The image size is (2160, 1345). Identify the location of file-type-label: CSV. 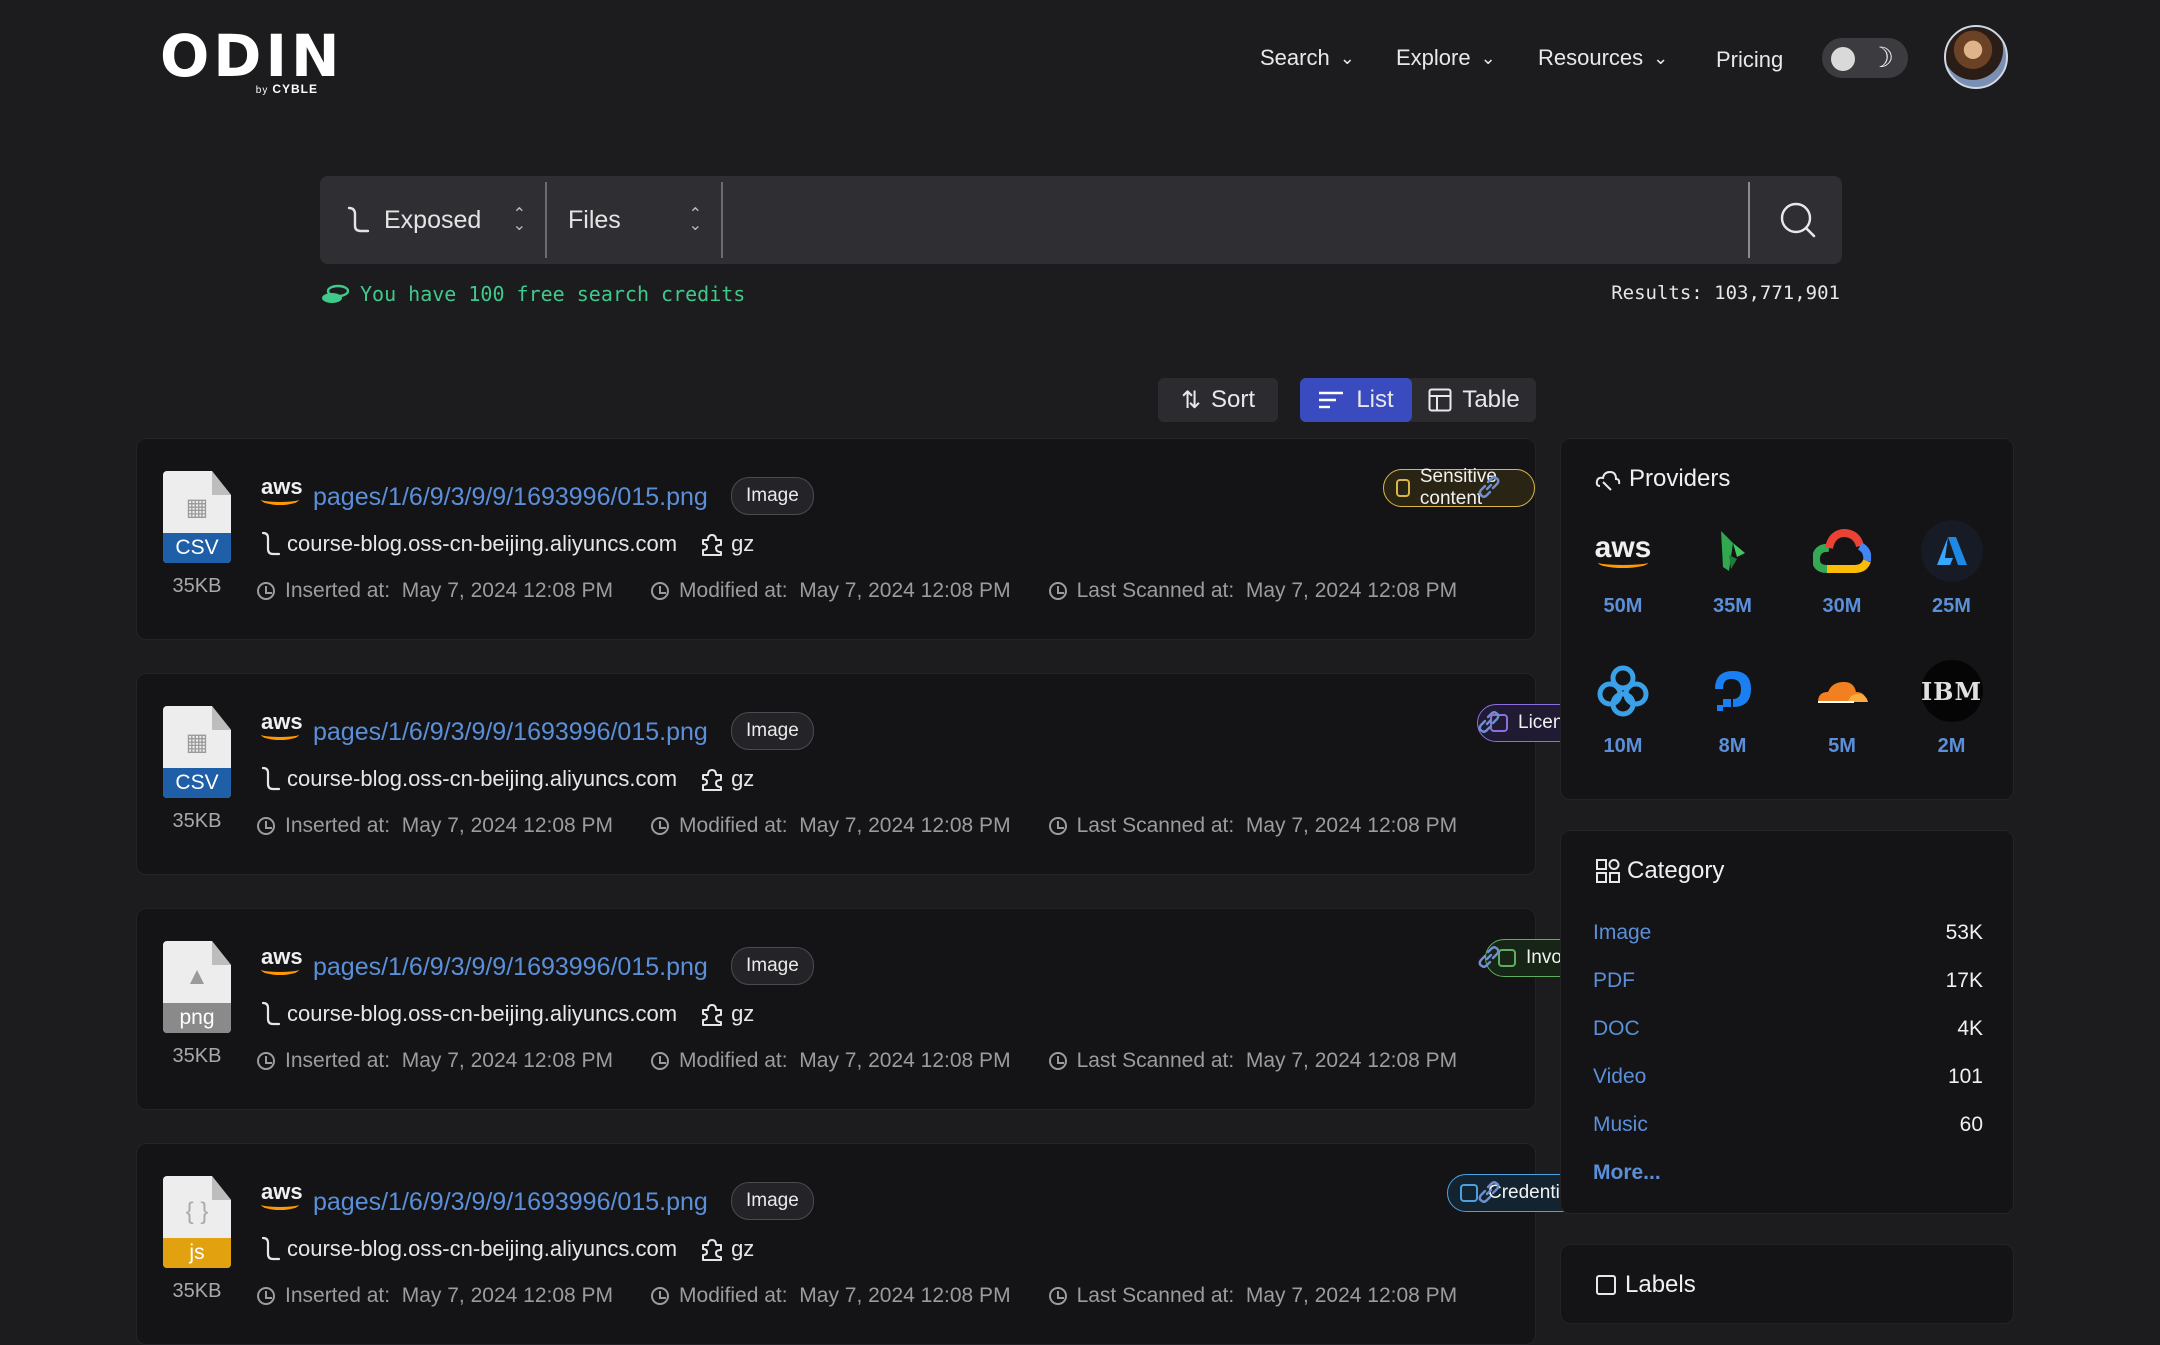
(197, 783).